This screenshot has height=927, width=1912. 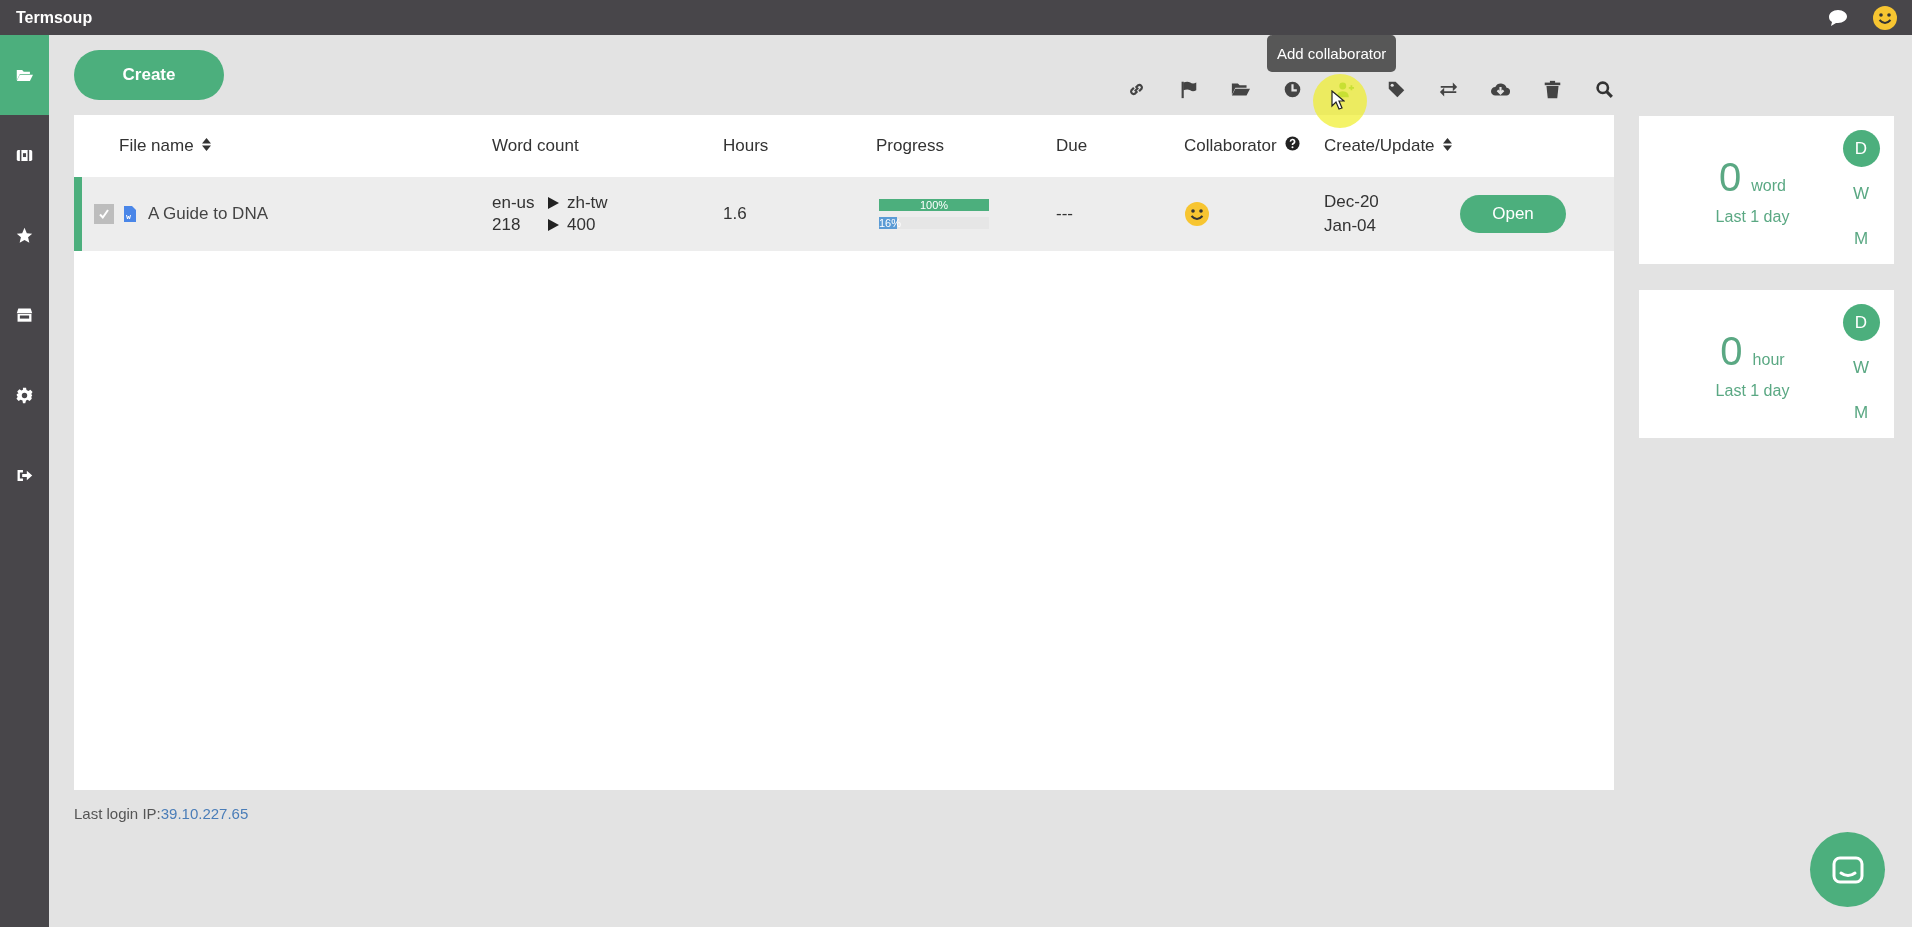 What do you see at coordinates (1513, 214) in the screenshot?
I see `open-button: Open` at bounding box center [1513, 214].